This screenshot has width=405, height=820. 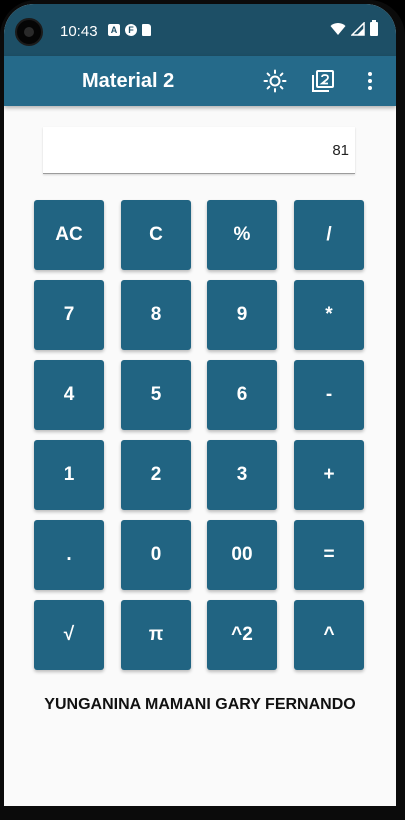 What do you see at coordinates (242, 395) in the screenshot?
I see `key-digit-6-button: 6` at bounding box center [242, 395].